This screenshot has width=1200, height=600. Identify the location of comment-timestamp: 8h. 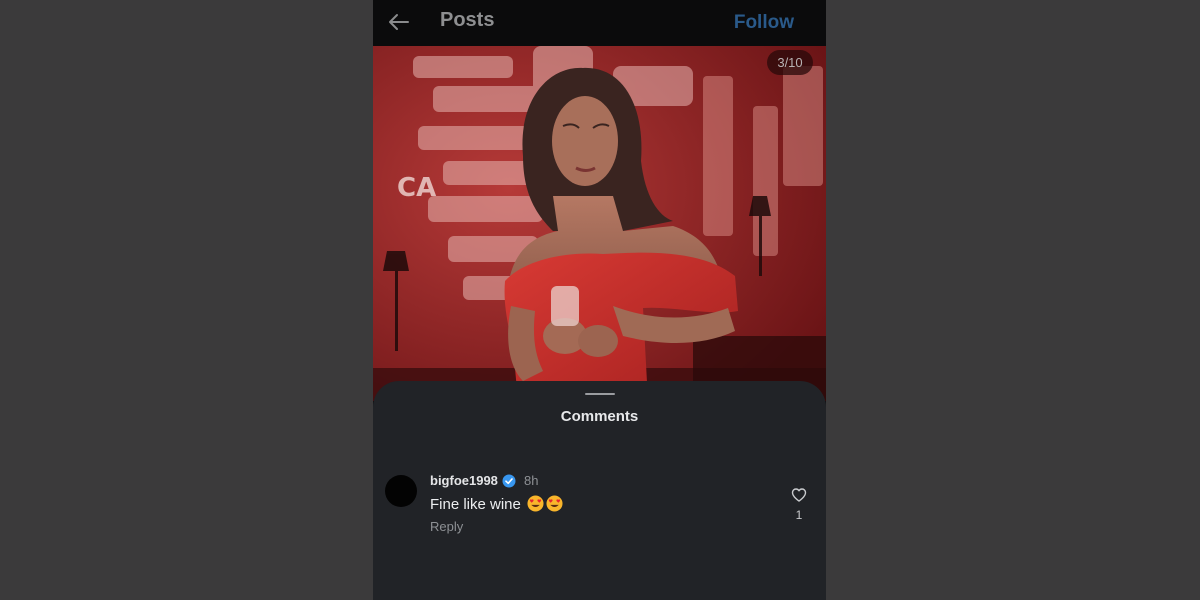
(531, 480).